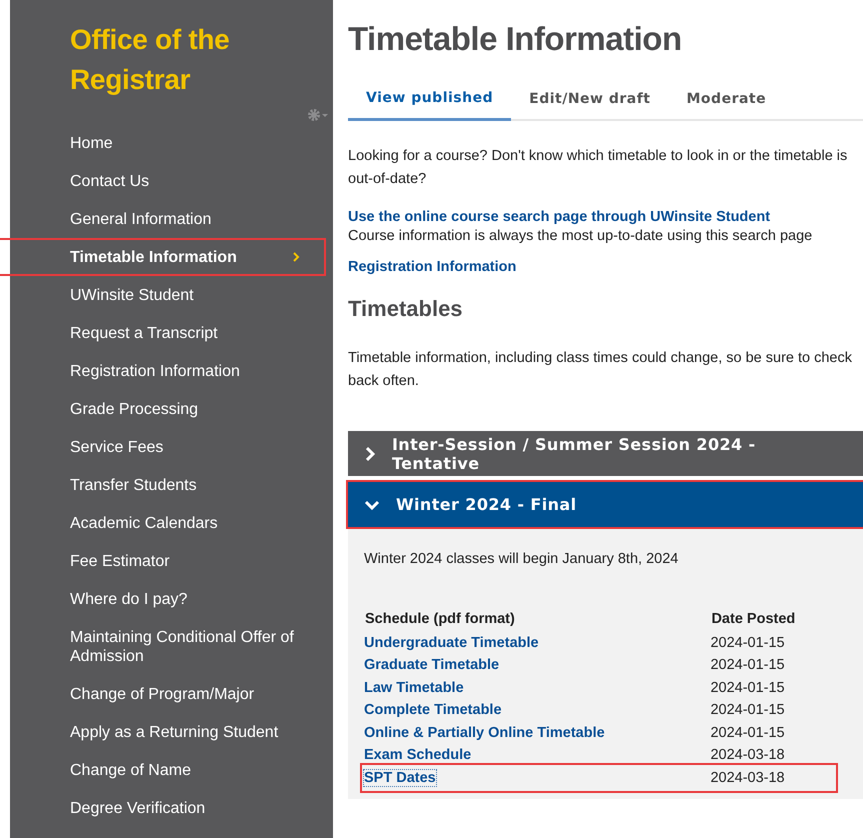 The width and height of the screenshot is (863, 838). Describe the element at coordinates (581, 236) in the screenshot. I see `search-note: Course information is always the most up-to-date using this search page` at that location.